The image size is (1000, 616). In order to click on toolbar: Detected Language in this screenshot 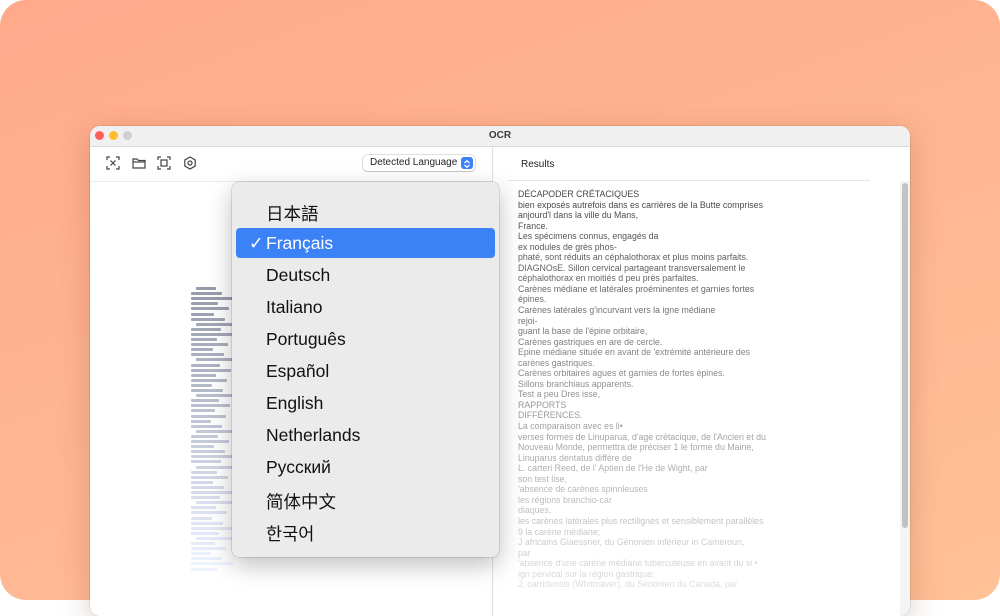, I will do `click(291, 164)`.